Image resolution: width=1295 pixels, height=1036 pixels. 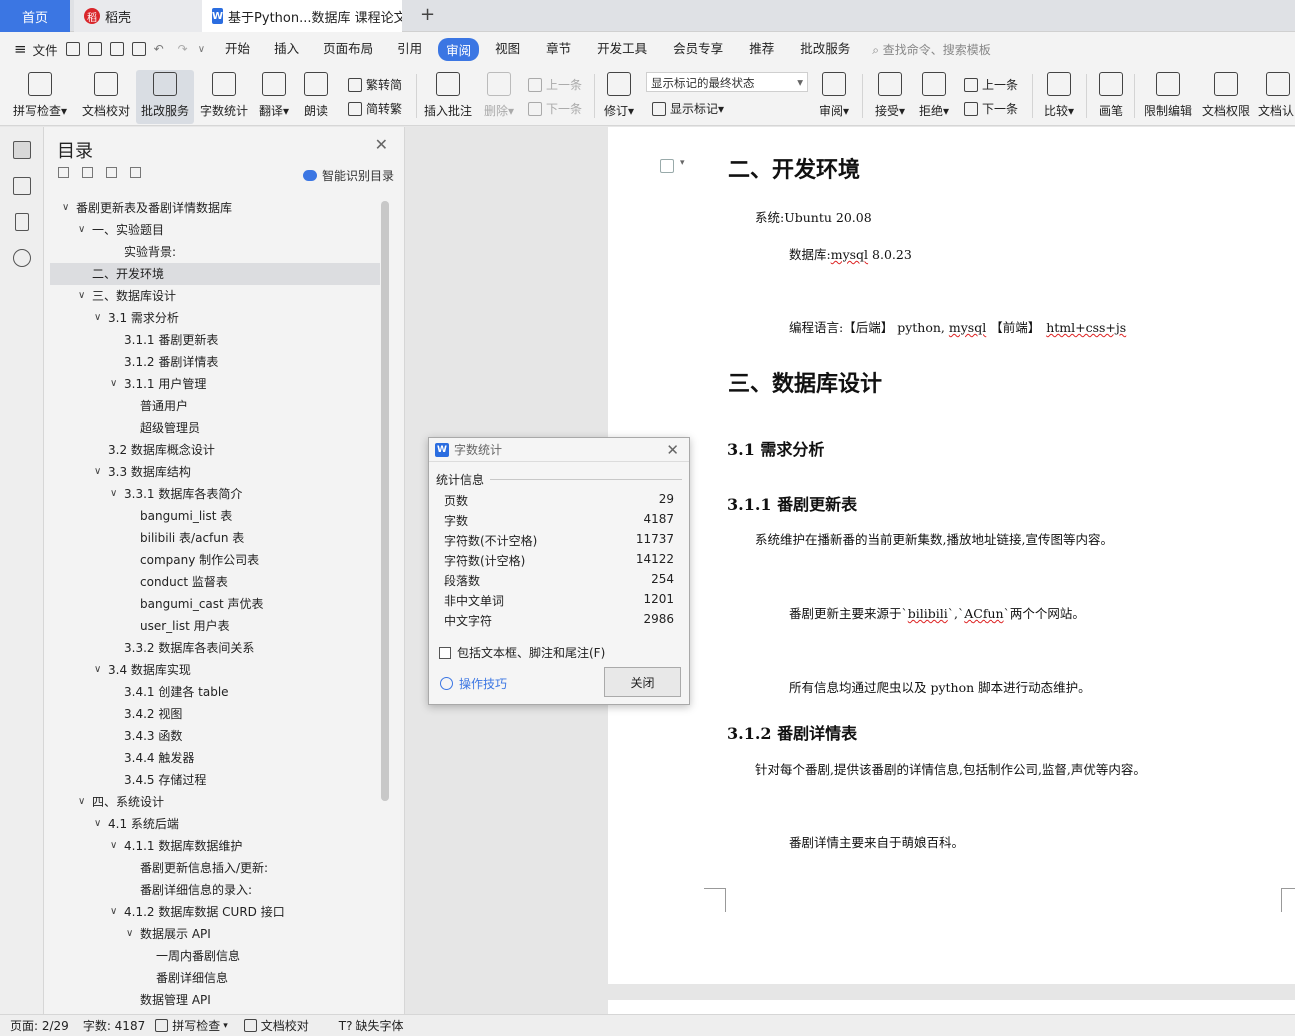 I want to click on dialog-close-icon: ✕, so click(x=672, y=450).